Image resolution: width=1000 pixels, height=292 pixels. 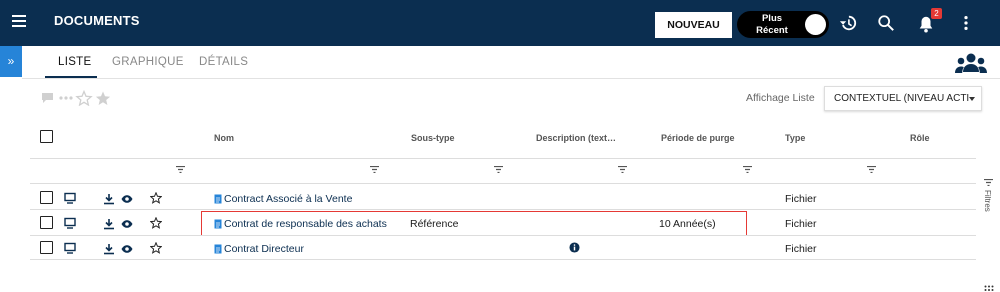 I want to click on tab-details: DÉTAILS, so click(x=223, y=62).